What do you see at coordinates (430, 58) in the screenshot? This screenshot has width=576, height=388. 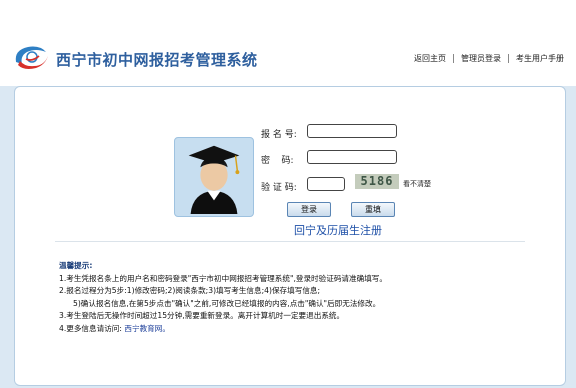 I see `nav-home-link: 返回主页` at bounding box center [430, 58].